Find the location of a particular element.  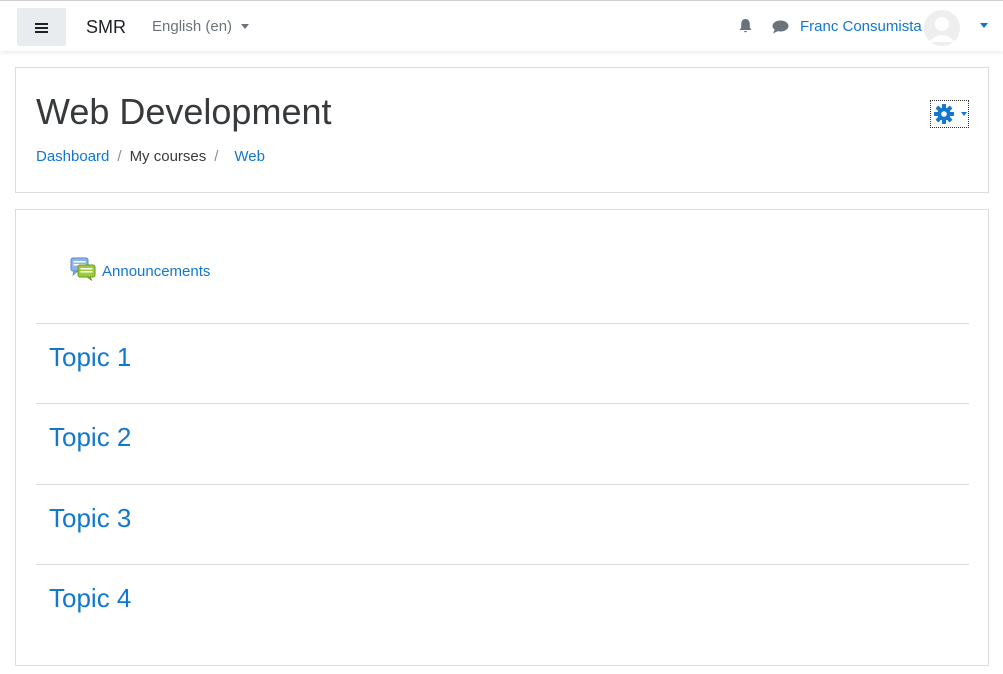

breadcrumb-my-courses: My courses is located at coordinates (168, 156).